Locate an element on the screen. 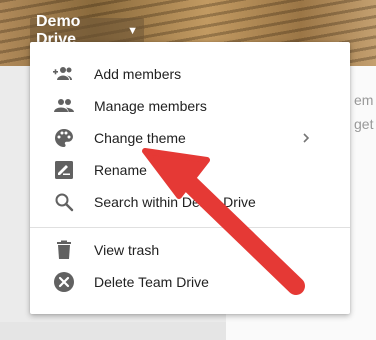 This screenshot has height=340, width=376. menu-item-label: Manage members is located at coordinates (150, 106).